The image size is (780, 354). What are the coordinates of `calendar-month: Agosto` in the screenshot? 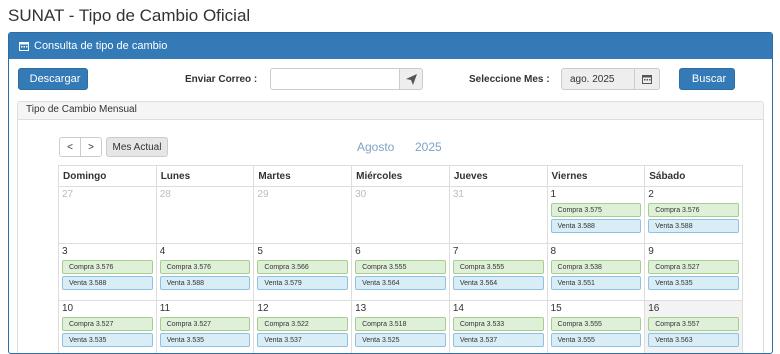 It's located at (375, 147).